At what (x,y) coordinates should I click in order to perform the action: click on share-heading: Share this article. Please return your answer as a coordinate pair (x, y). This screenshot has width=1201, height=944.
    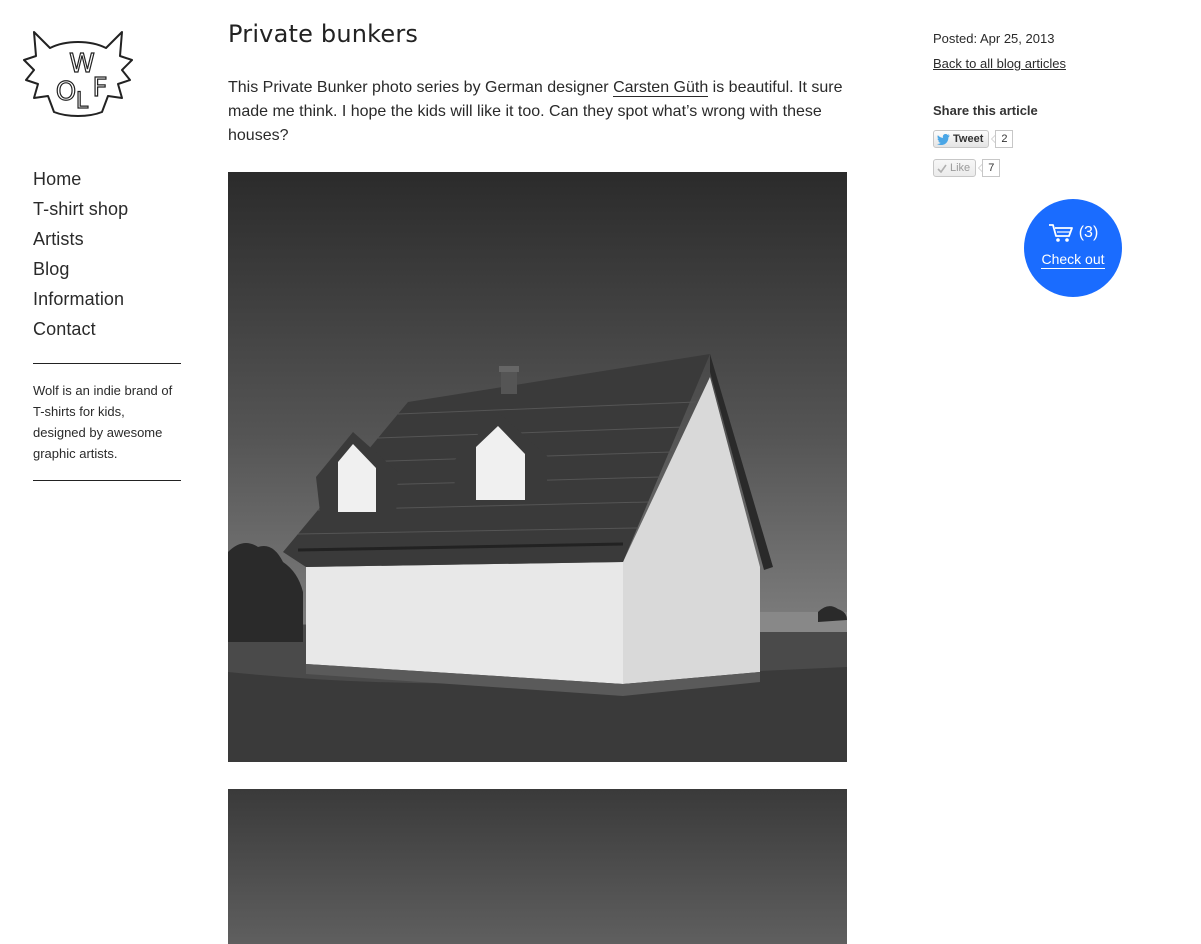
    Looking at the image, I should click on (985, 110).